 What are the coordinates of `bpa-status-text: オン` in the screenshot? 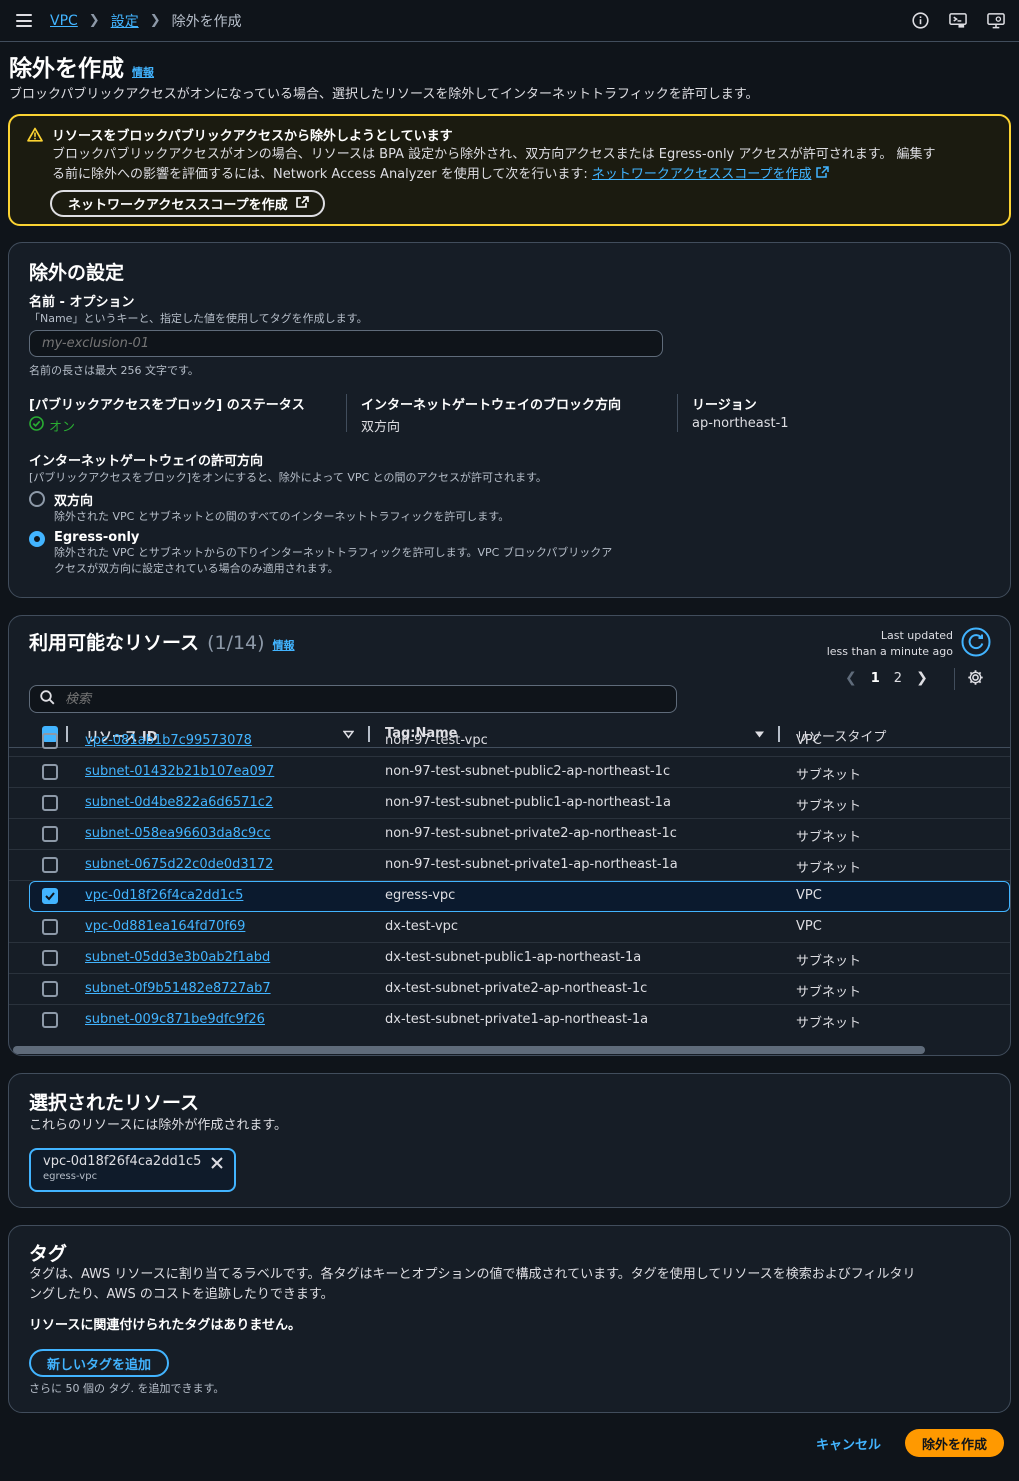 It's located at (62, 427).